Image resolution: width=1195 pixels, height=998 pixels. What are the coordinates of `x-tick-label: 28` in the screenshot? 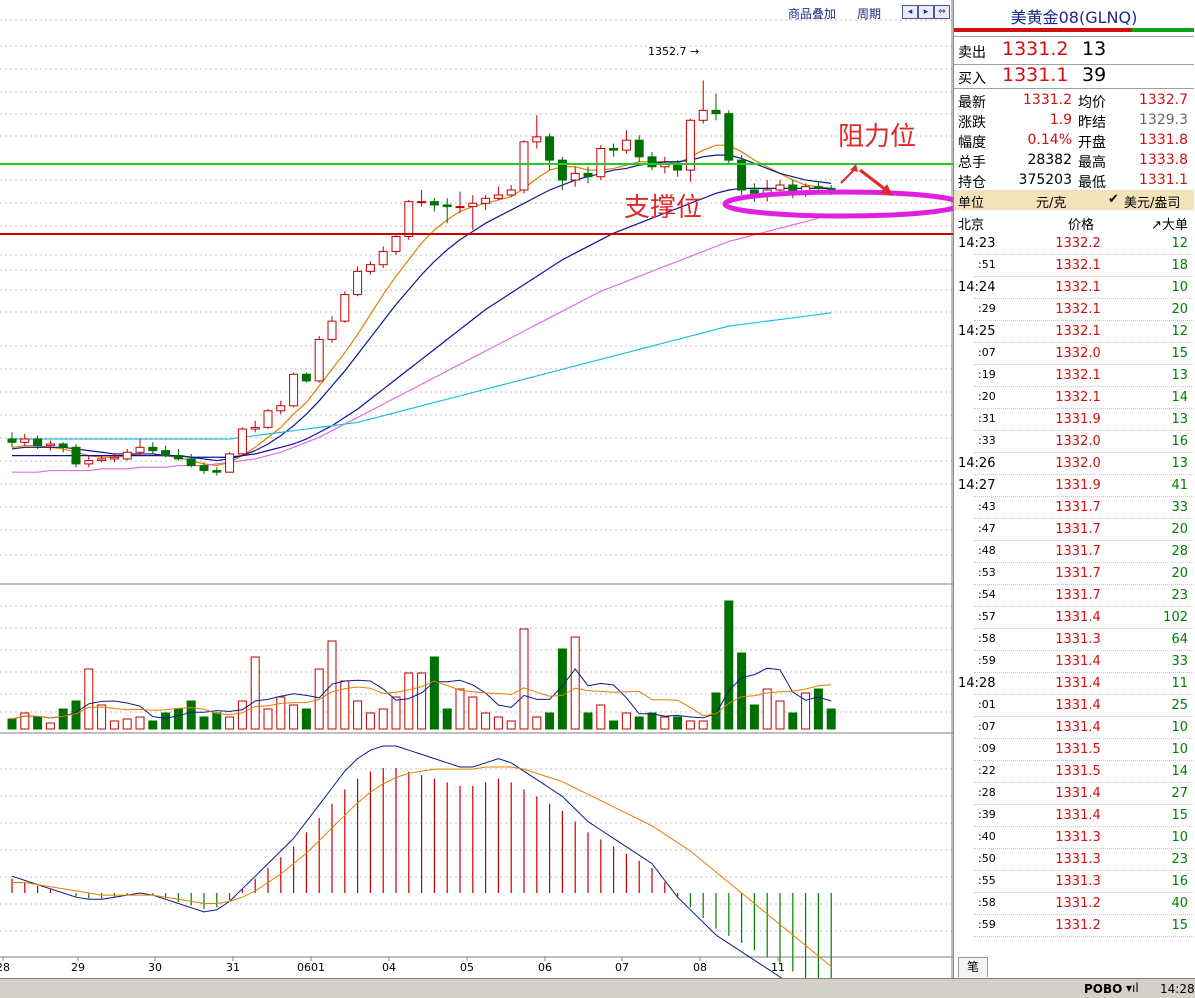 It's located at (5, 967).